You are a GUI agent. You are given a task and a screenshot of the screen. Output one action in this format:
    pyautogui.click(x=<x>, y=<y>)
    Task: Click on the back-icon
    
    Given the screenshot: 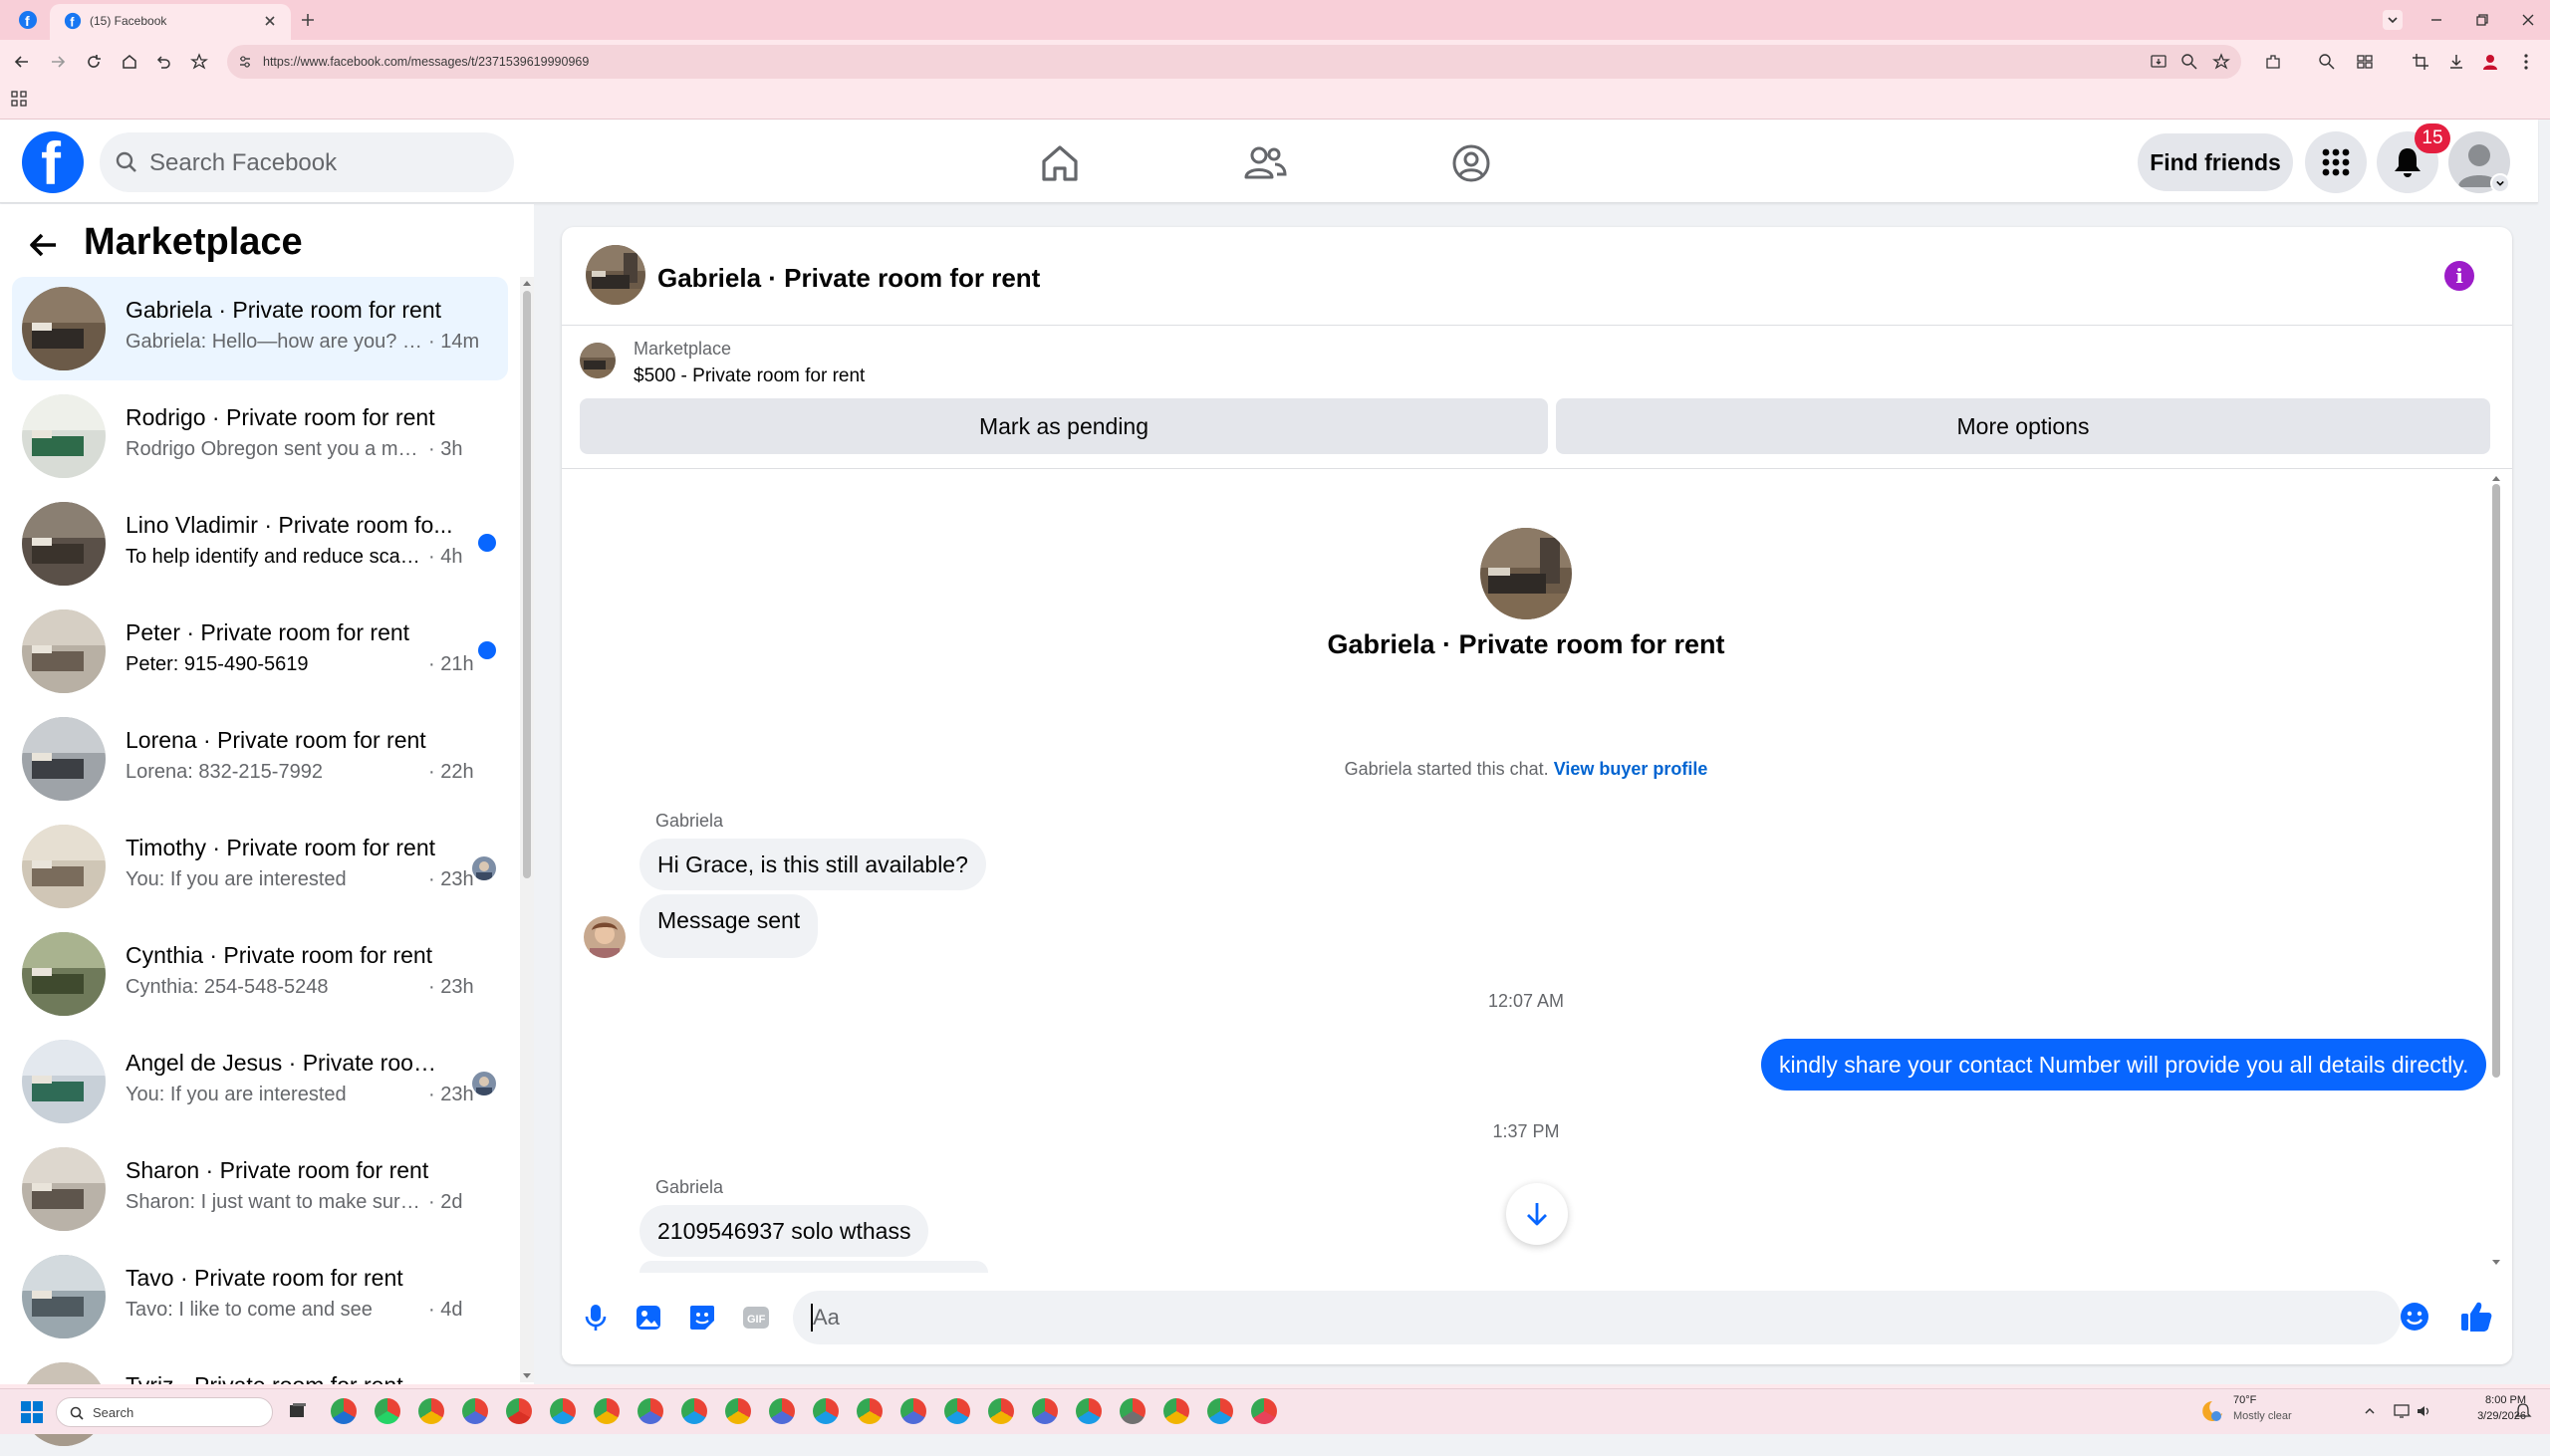 What is the action you would take?
    pyautogui.click(x=22, y=62)
    